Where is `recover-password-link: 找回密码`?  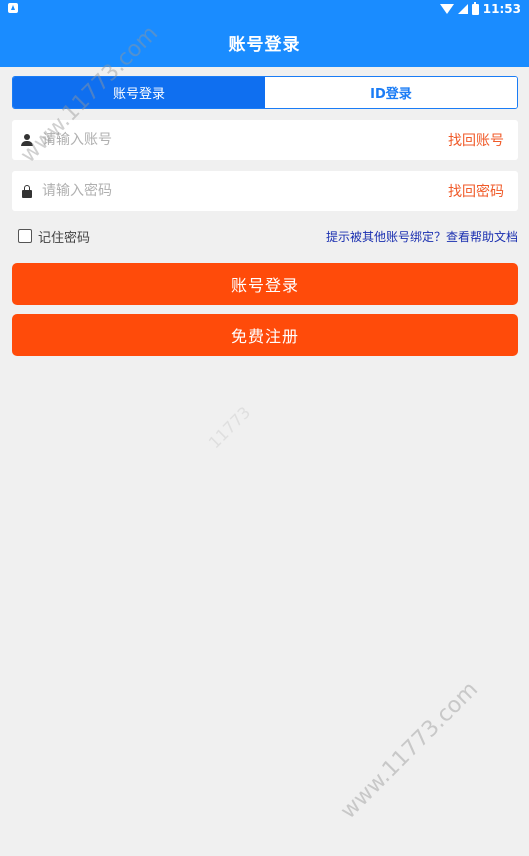 recover-password-link: 找回密码 is located at coordinates (483, 191).